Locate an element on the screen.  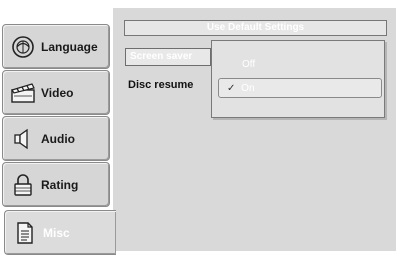
dropdown-option-on: ✓ On is located at coordinates (300, 88).